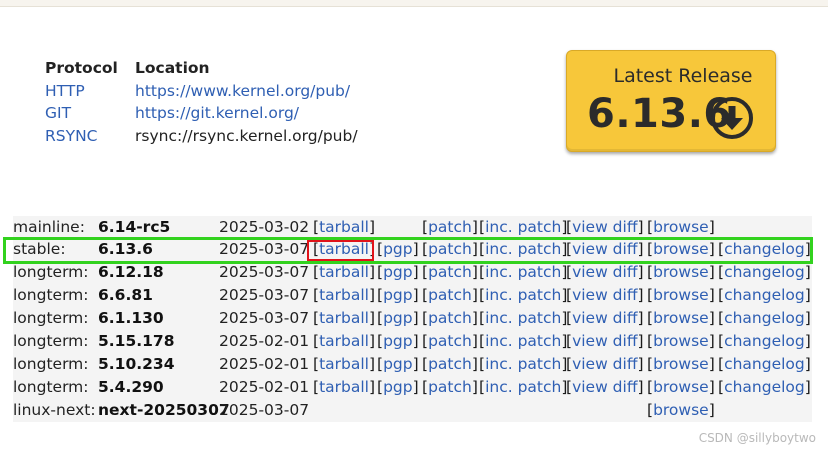 This screenshot has height=453, width=828. Describe the element at coordinates (264, 364) in the screenshot. I see `release-date: 2025-02-01` at that location.